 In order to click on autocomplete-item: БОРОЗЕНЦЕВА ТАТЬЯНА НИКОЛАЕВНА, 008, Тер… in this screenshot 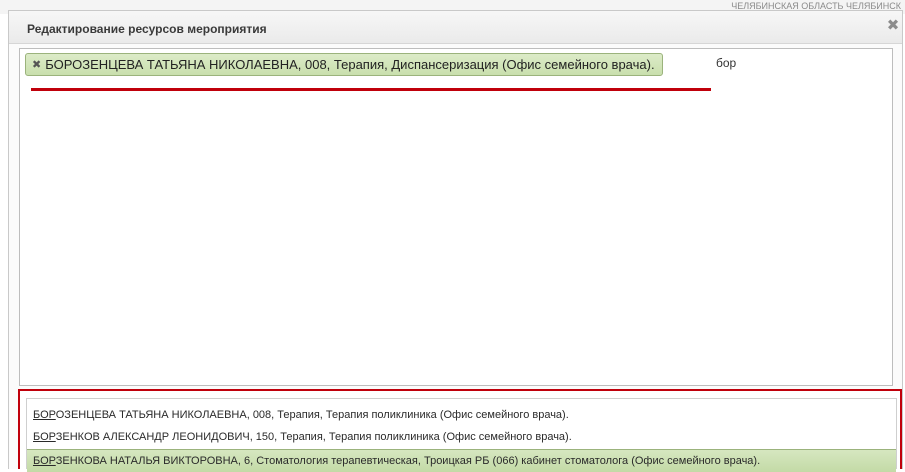, I will do `click(461, 415)`.